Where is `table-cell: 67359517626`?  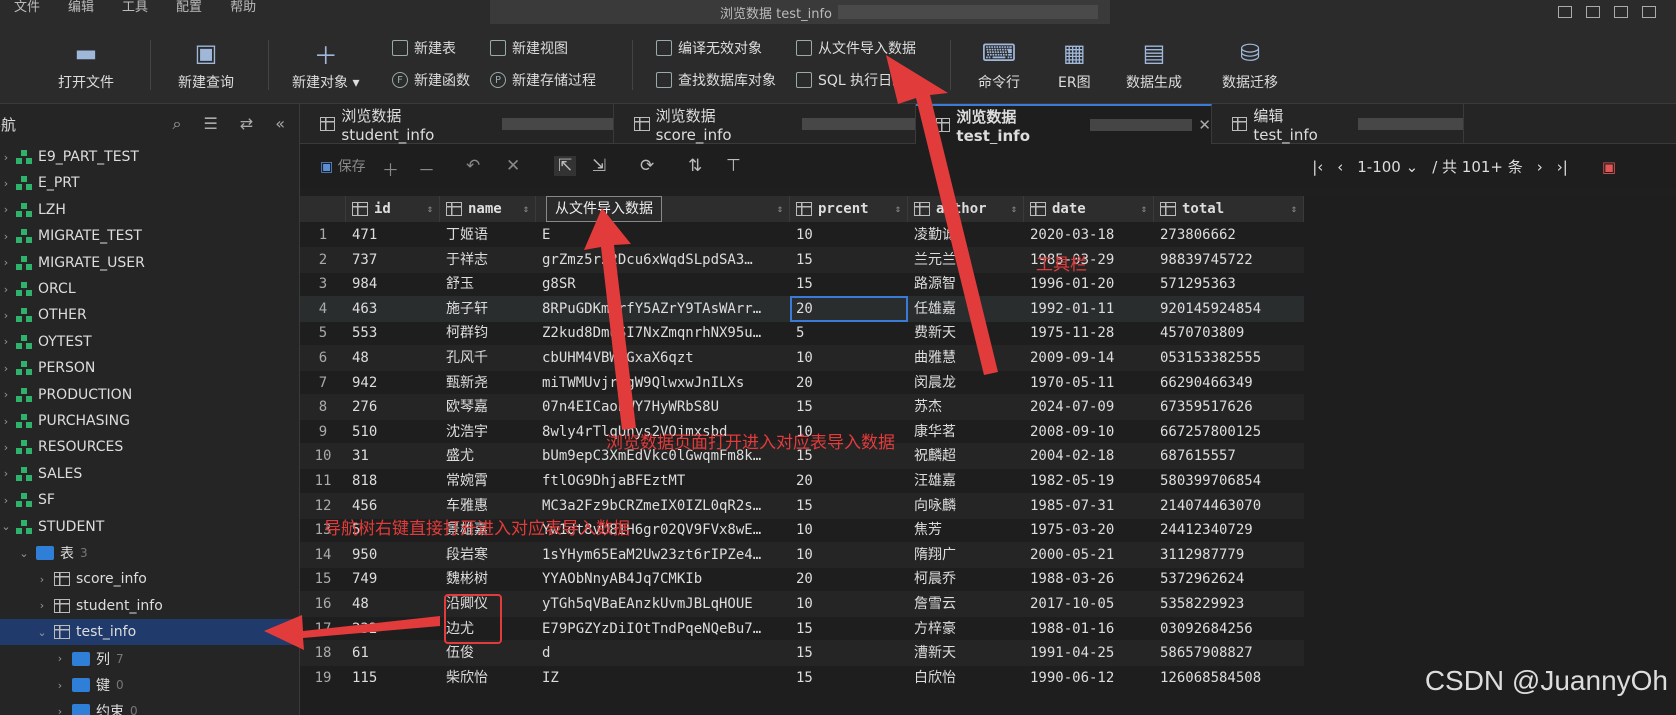 table-cell: 67359517626 is located at coordinates (1229, 407).